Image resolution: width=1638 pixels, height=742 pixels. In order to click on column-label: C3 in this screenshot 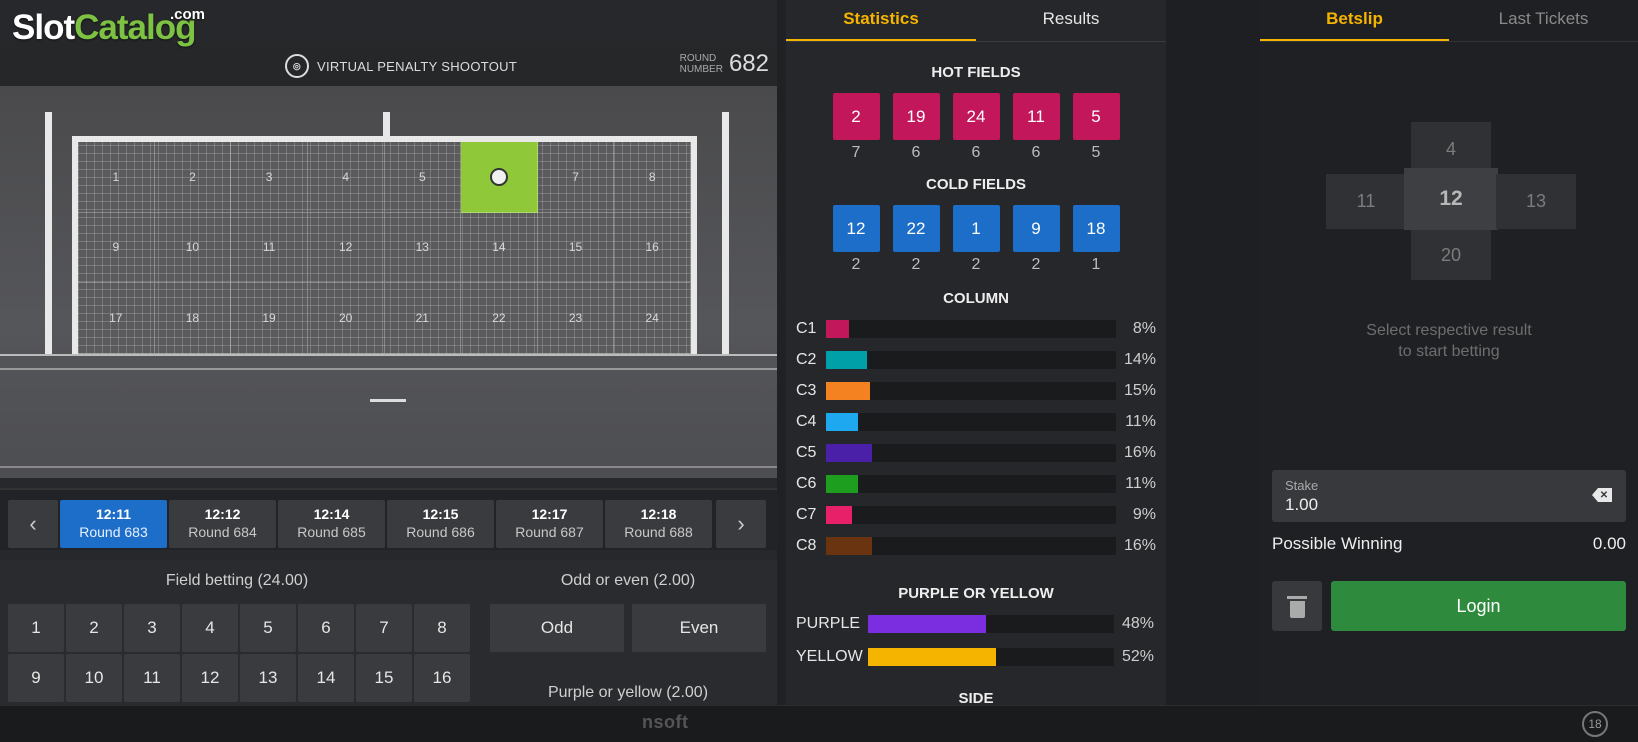, I will do `click(806, 390)`.